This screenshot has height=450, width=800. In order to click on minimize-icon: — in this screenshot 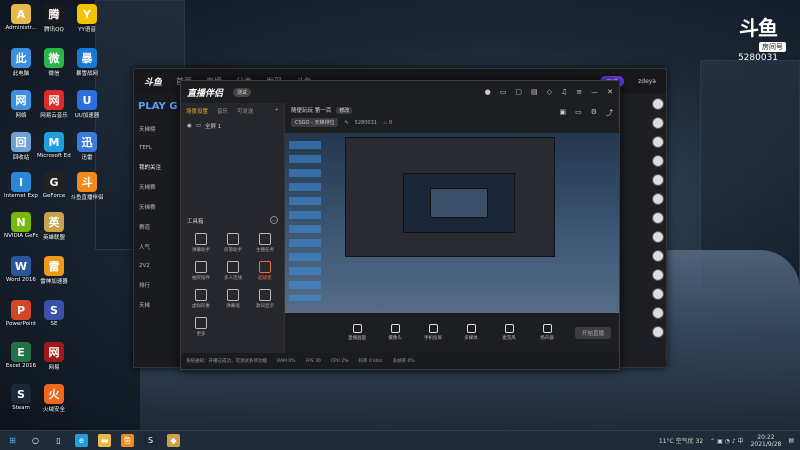, I will do `click(594, 92)`.